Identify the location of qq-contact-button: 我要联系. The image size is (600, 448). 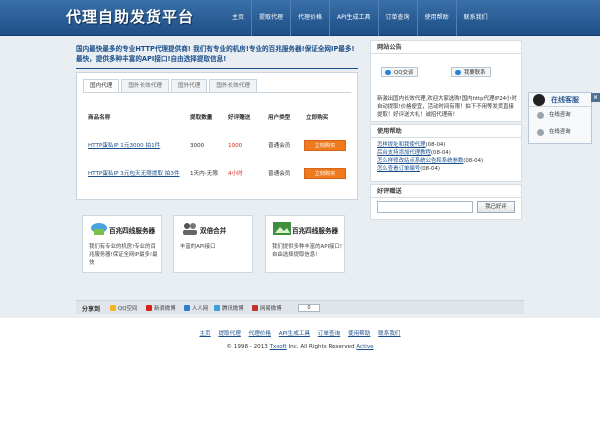
(471, 72).